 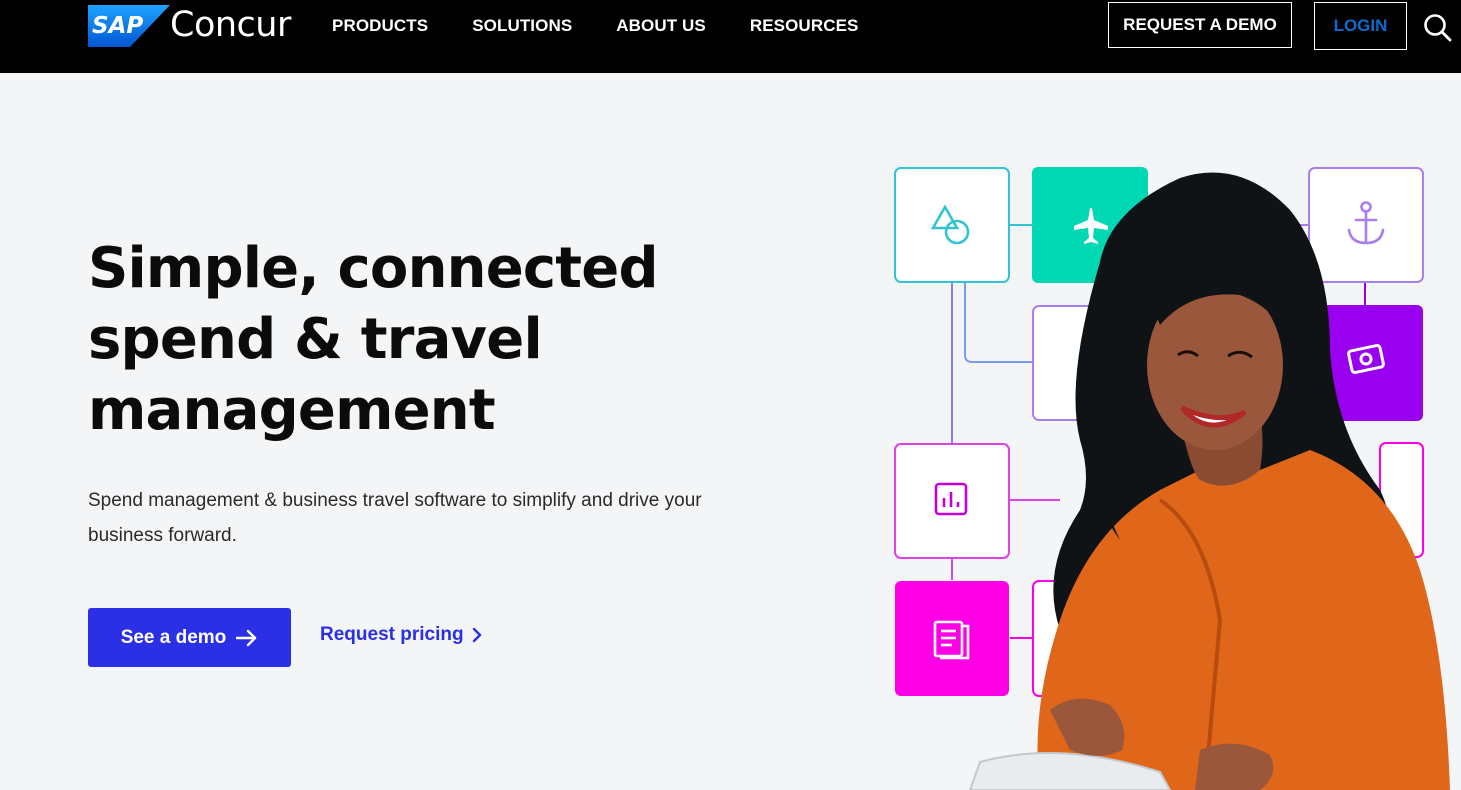 I want to click on login-button: LOGIN, so click(x=1360, y=26).